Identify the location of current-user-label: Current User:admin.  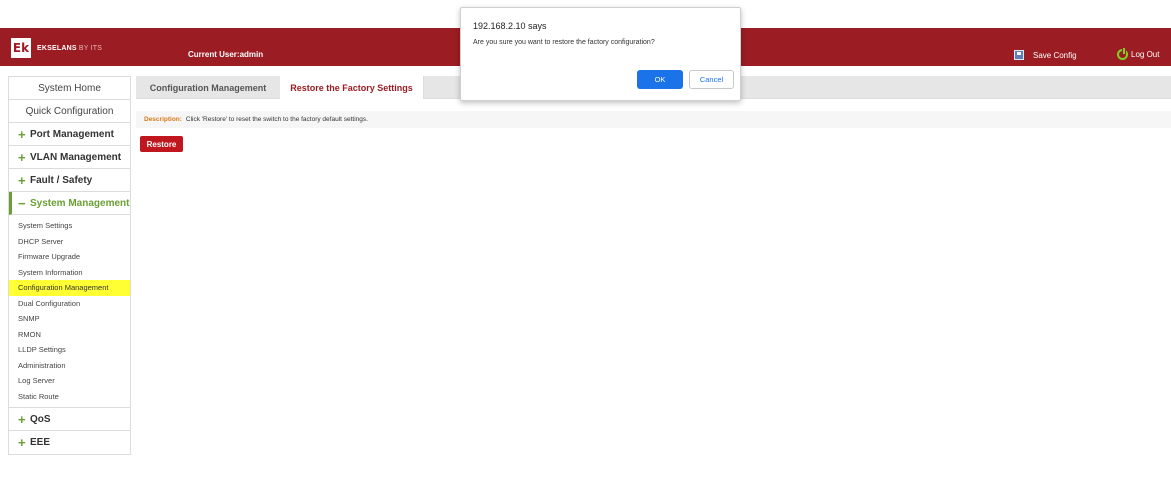
(226, 54).